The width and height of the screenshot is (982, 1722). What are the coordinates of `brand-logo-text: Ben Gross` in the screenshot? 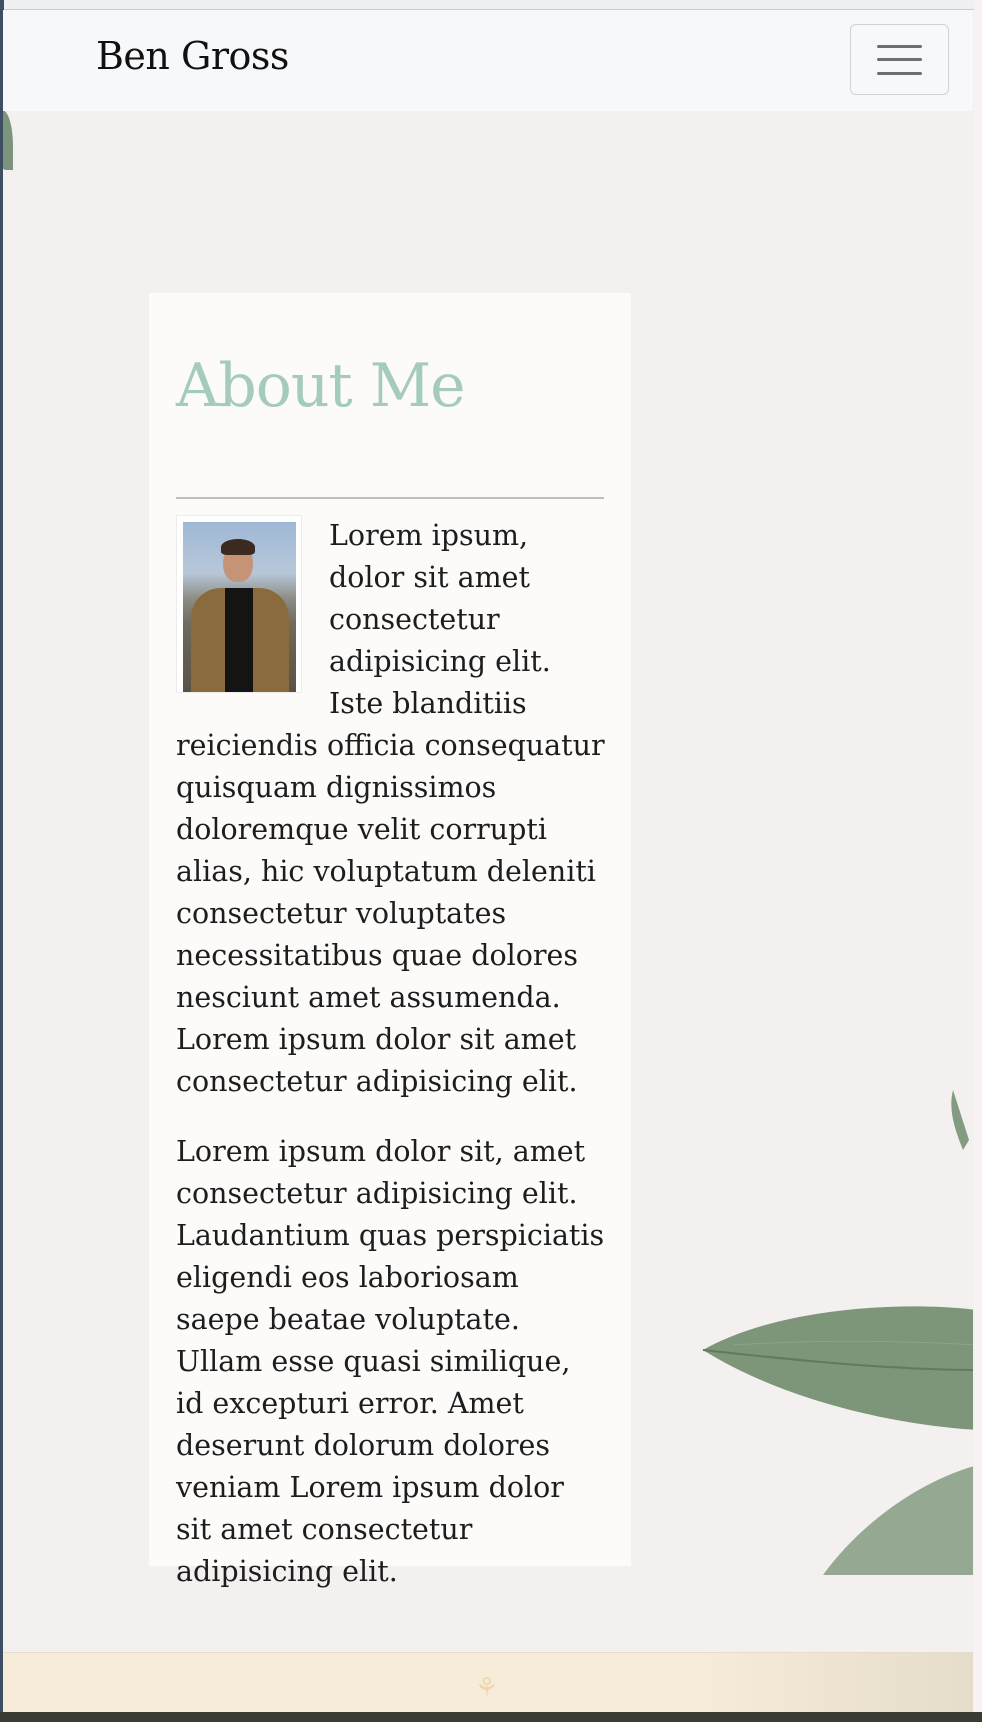 It's located at (192, 56).